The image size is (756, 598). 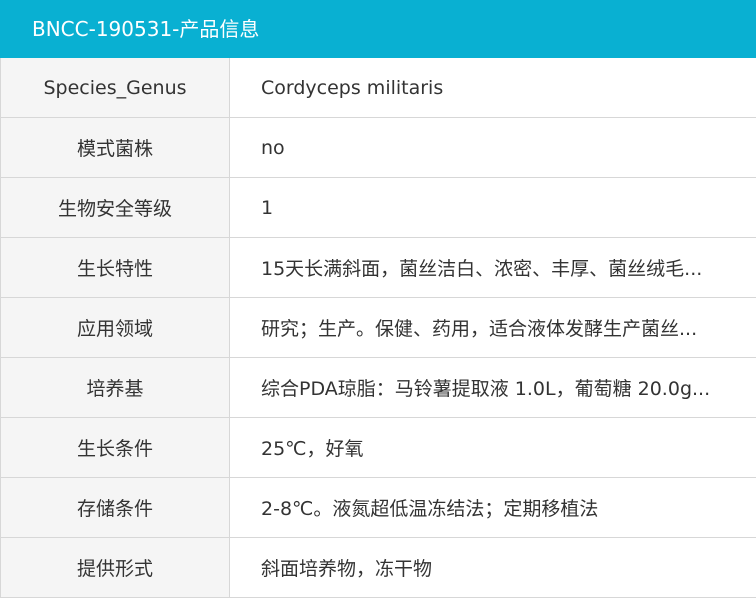 What do you see at coordinates (115, 507) in the screenshot?
I see `row-label-storage-conditions: 存储条件` at bounding box center [115, 507].